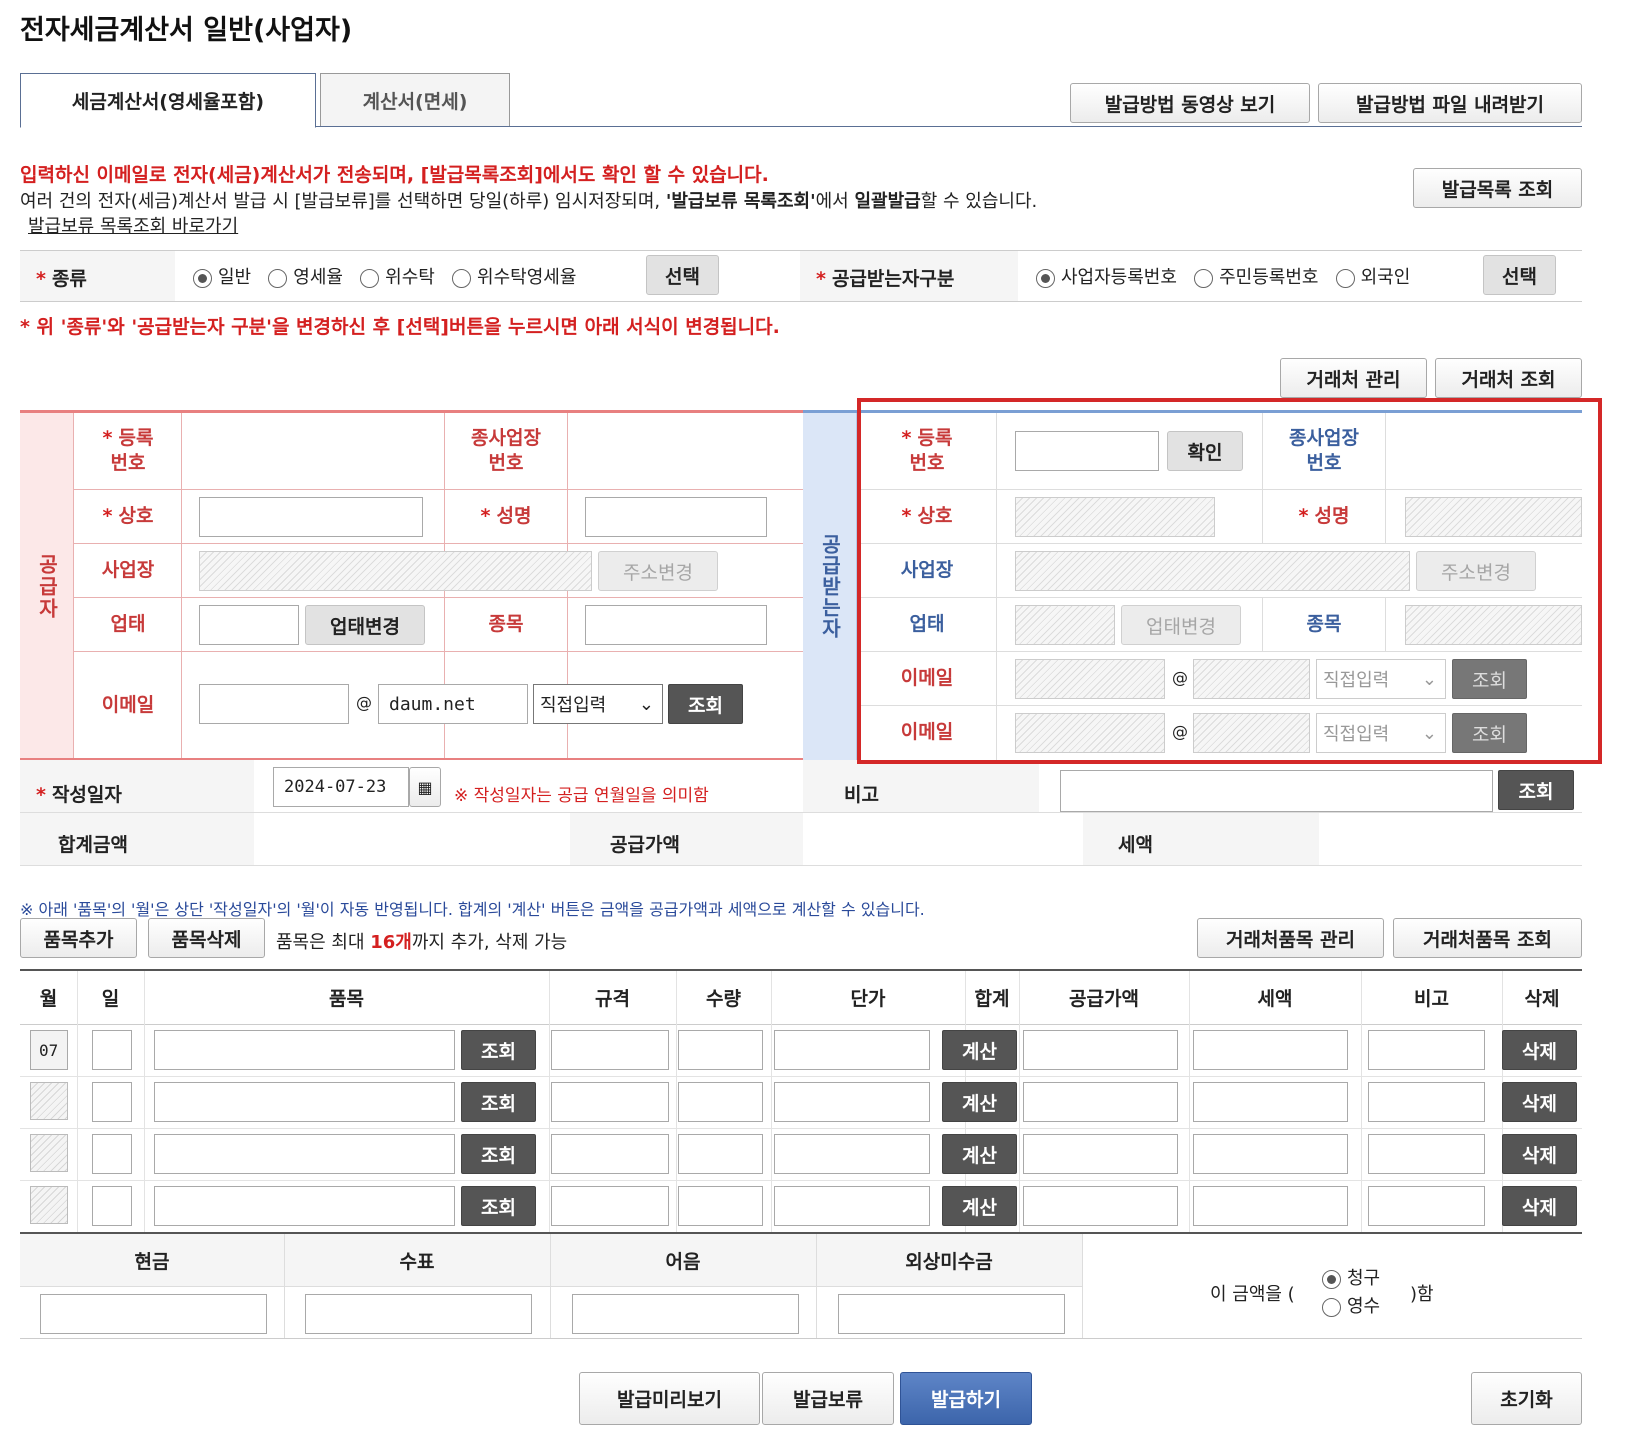  What do you see at coordinates (1276, 791) in the screenshot?
I see `remark-input` at bounding box center [1276, 791].